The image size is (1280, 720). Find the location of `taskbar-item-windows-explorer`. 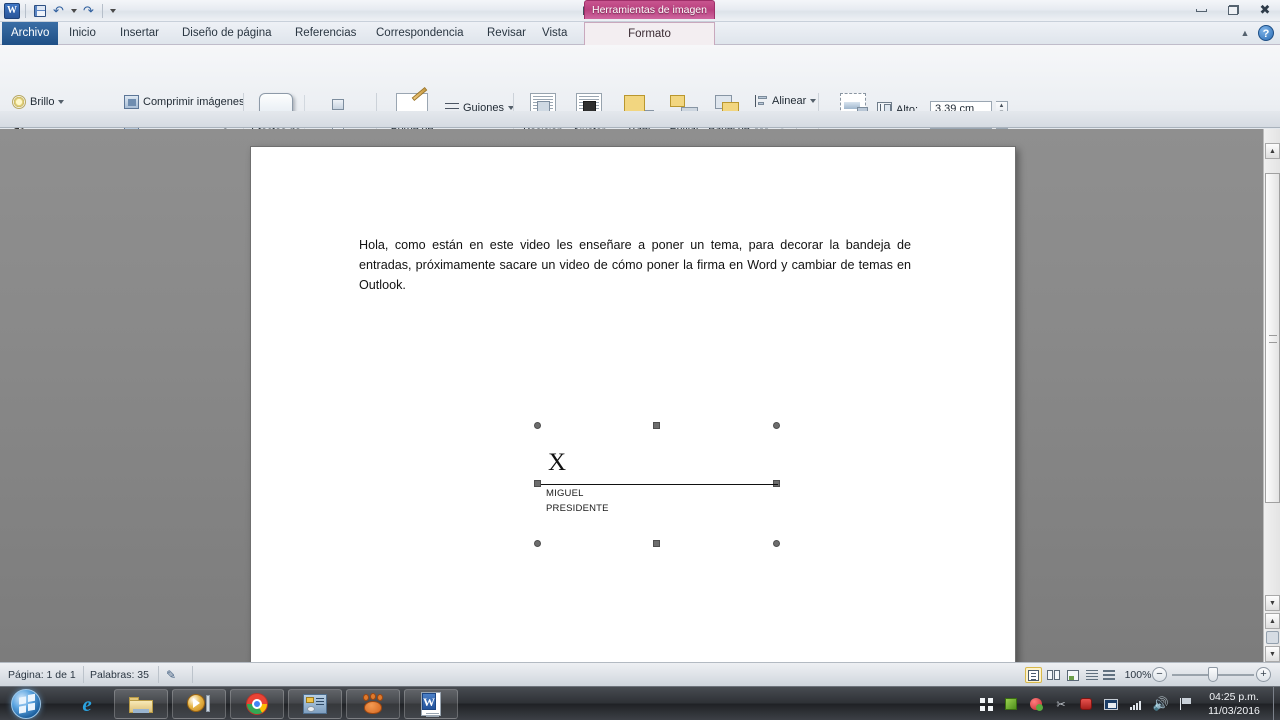

taskbar-item-windows-explorer is located at coordinates (141, 704).